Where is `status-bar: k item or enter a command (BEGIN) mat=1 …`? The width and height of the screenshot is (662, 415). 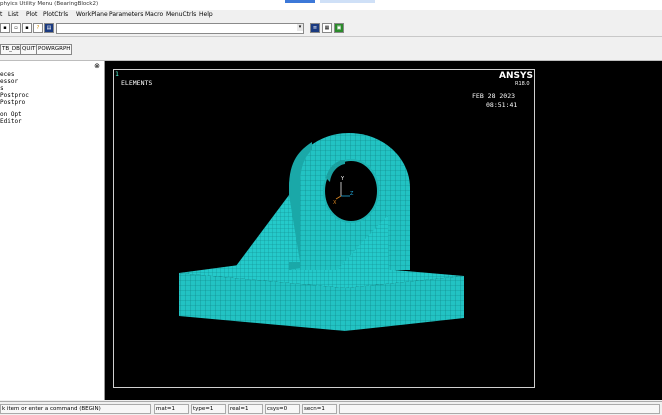
status-bar: k item or enter a command (BEGIN) mat=1 … is located at coordinates (331, 408).